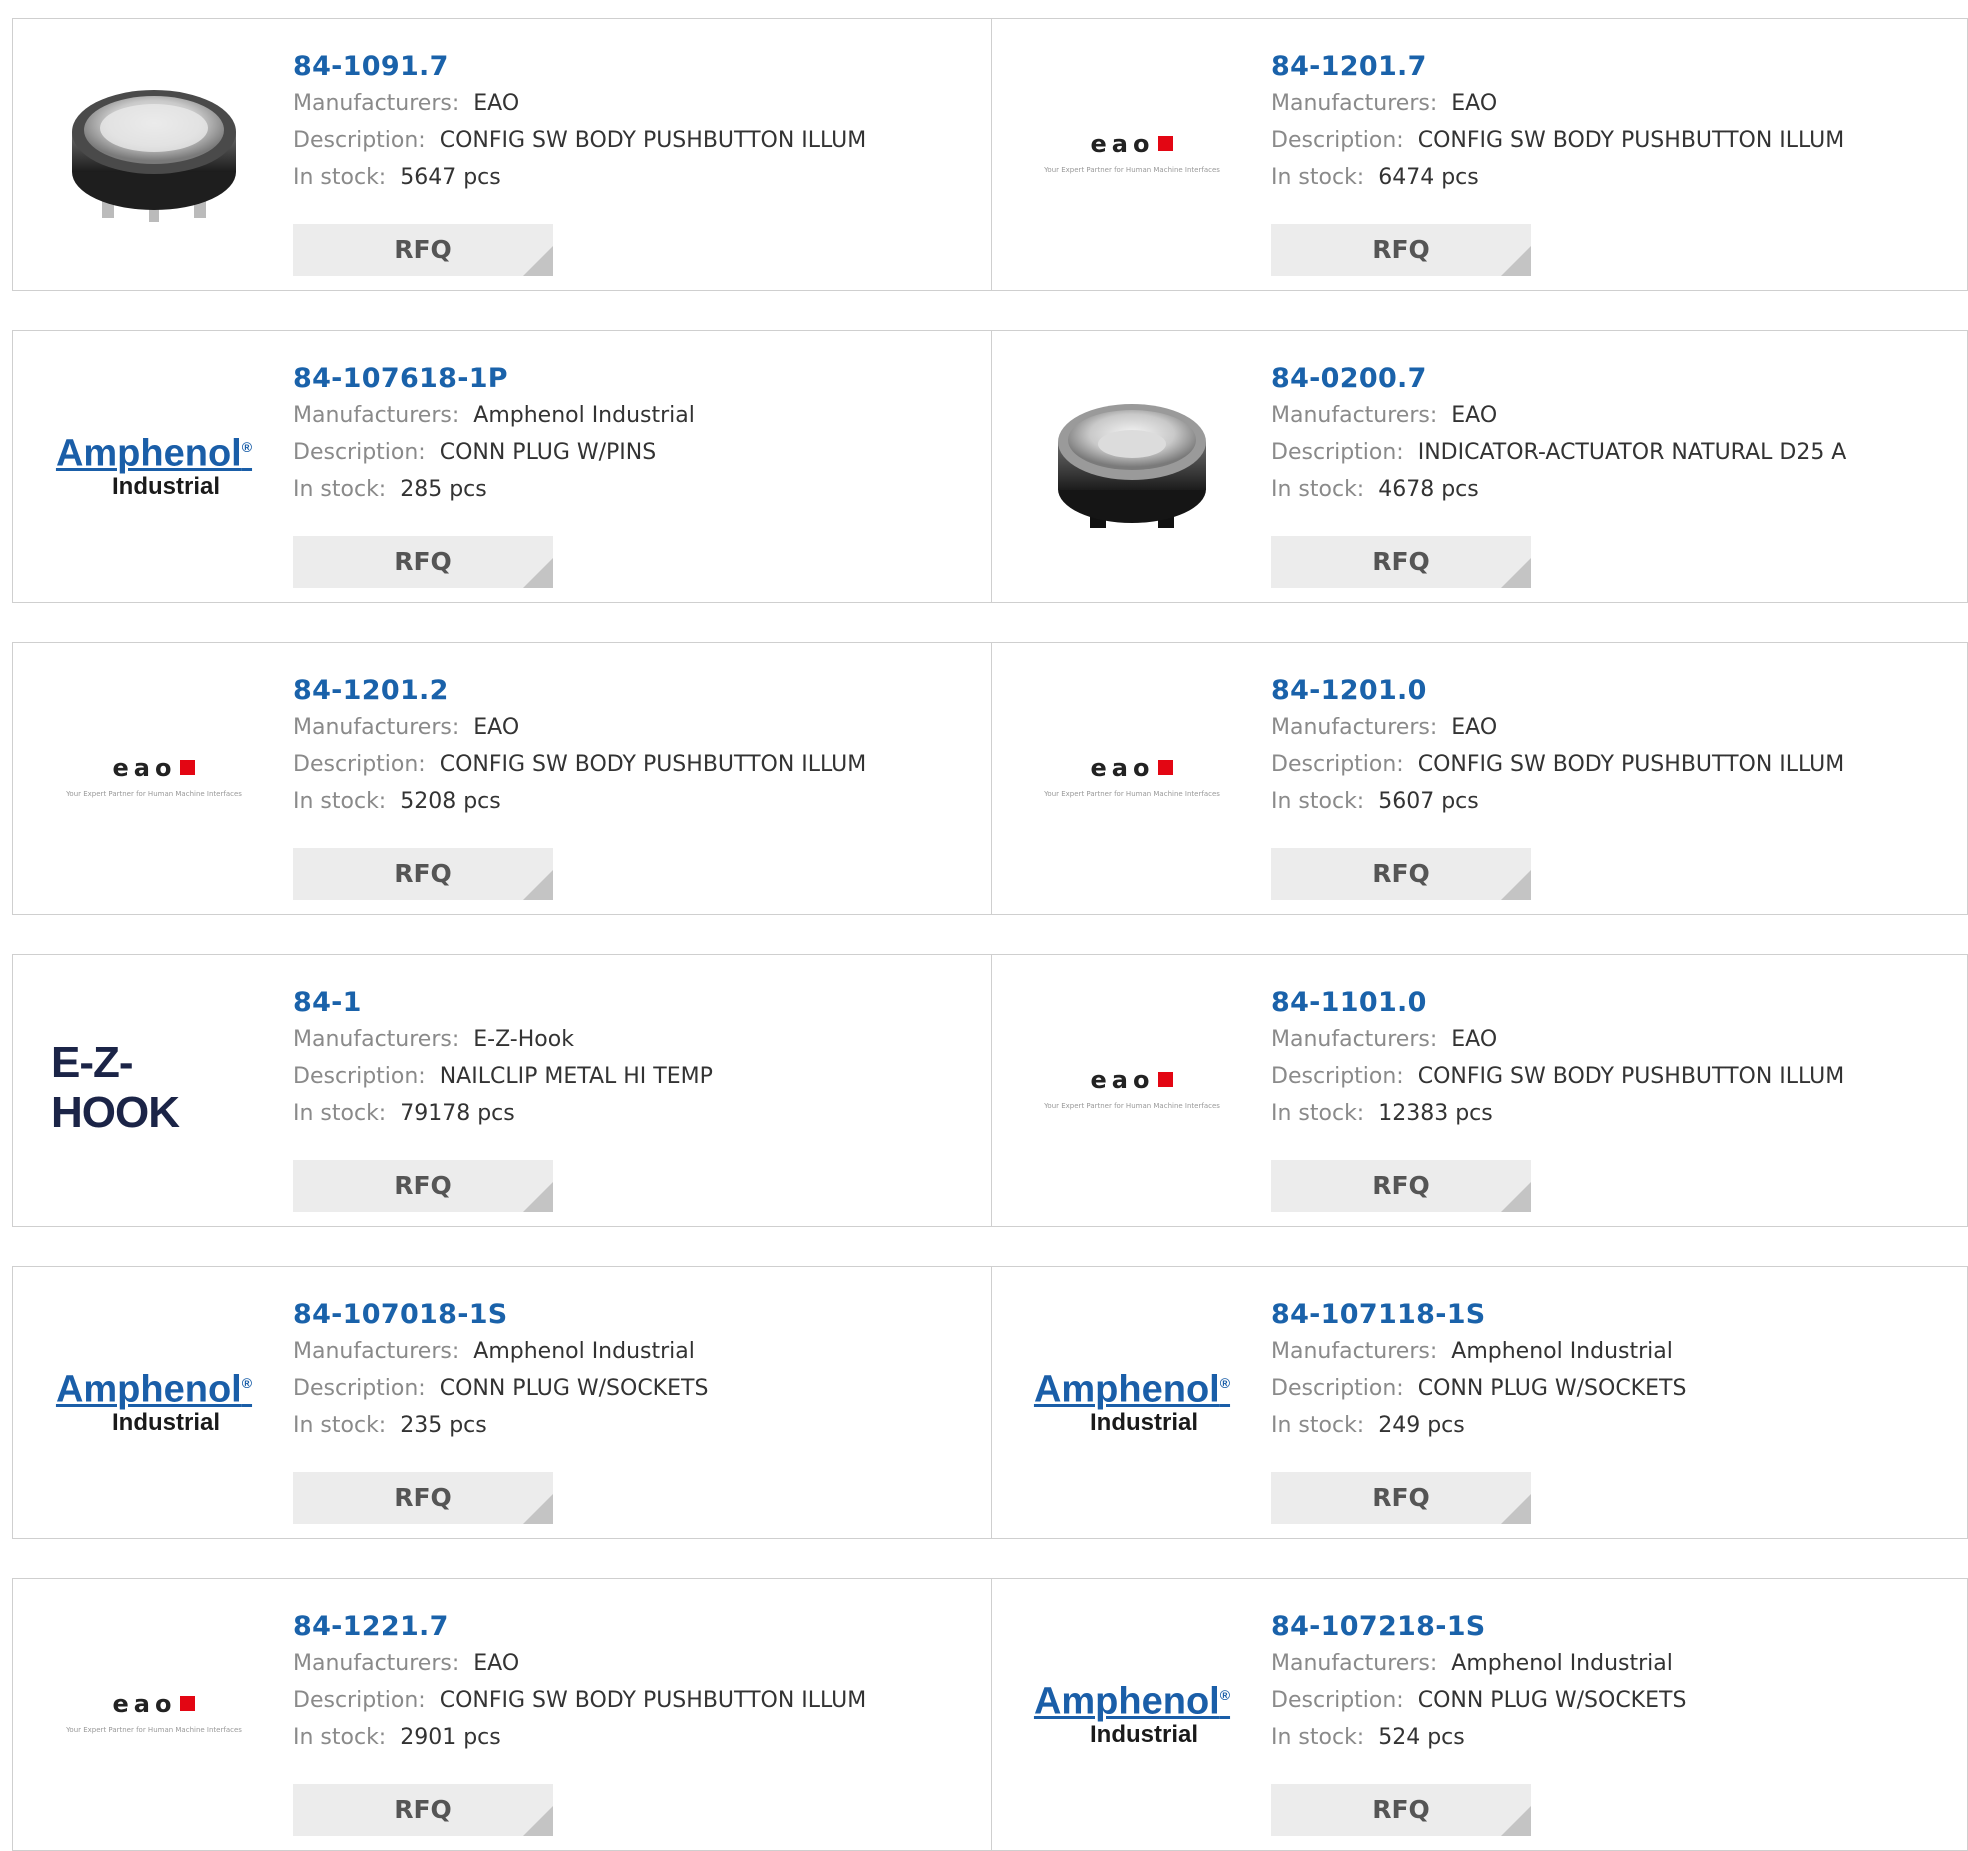 The height and width of the screenshot is (1851, 1968). I want to click on stock-value: 5208 pcs, so click(450, 801).